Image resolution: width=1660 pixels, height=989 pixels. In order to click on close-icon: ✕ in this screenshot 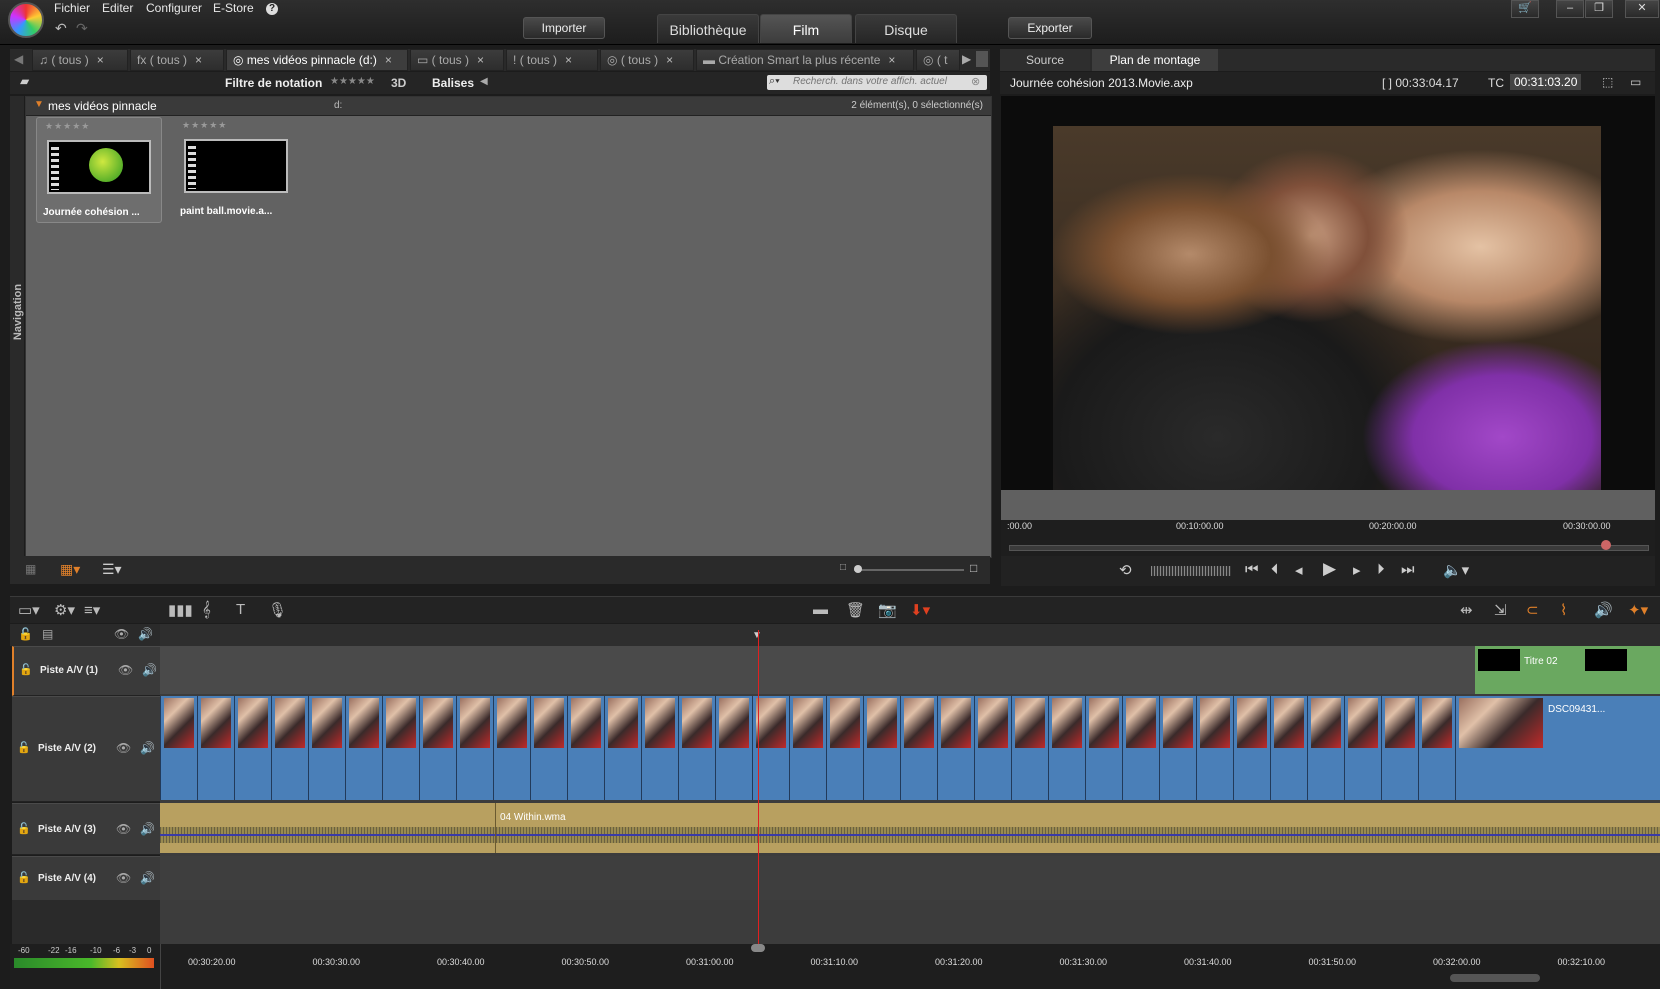, I will do `click(1642, 9)`.